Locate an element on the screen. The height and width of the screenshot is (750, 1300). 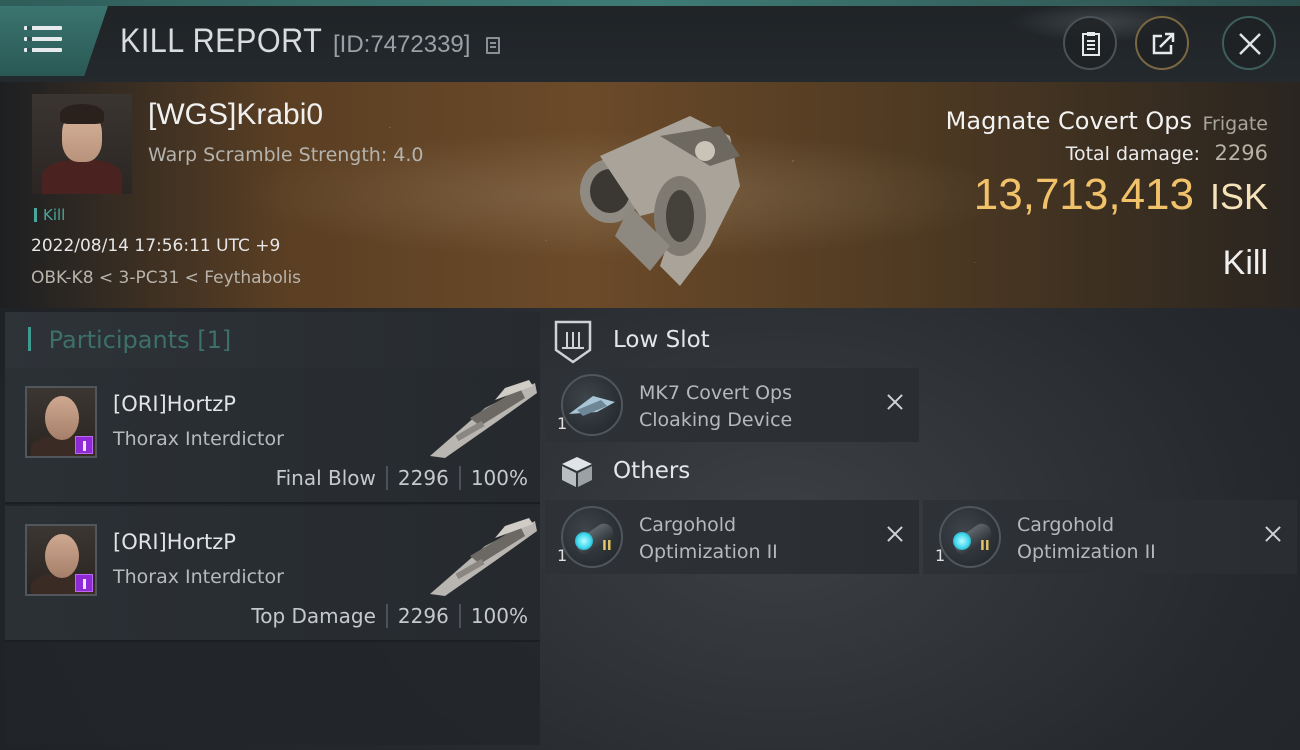
report-id: [ID:7472339] is located at coordinates (402, 44).